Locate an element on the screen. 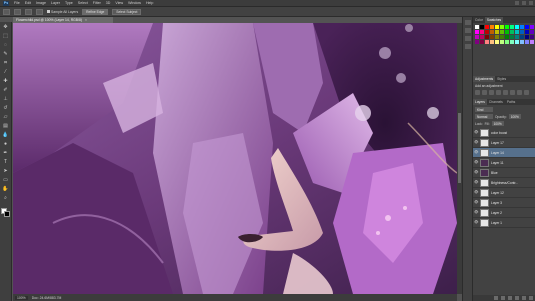  curves-icon is located at coordinates (491, 92).